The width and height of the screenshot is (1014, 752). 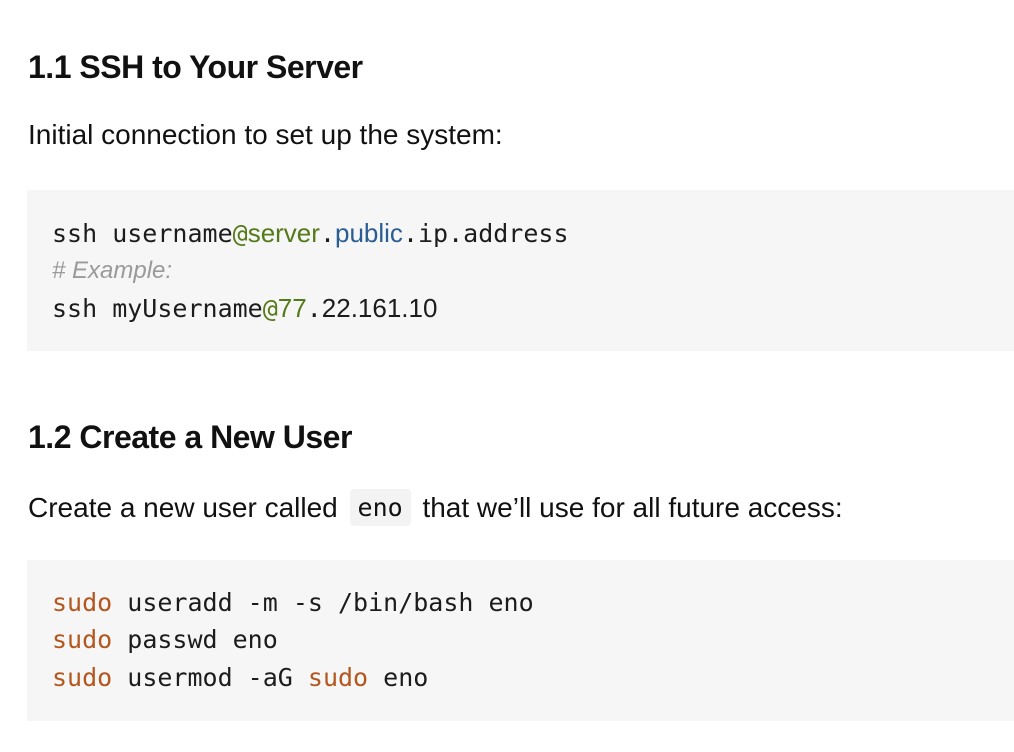 I want to click on section-heading-create-user: 1.2 Create a New User, so click(x=190, y=437).